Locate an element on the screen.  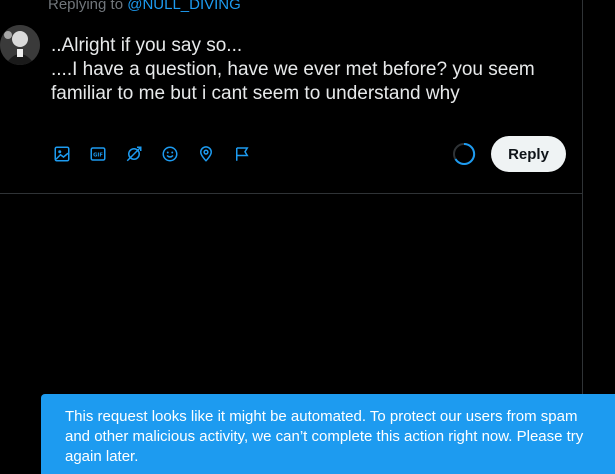
add-media-button is located at coordinates (62, 154).